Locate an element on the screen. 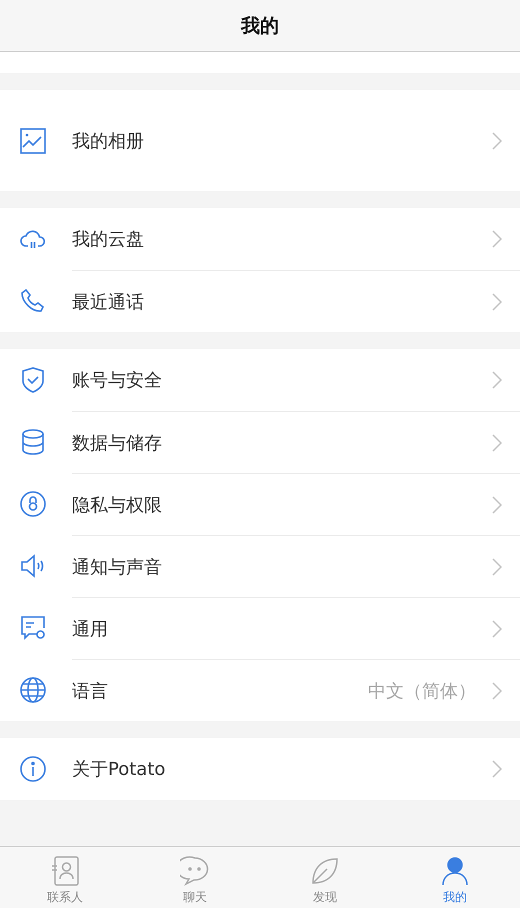 The height and width of the screenshot is (908, 520). chat-gear-icon is located at coordinates (33, 628).